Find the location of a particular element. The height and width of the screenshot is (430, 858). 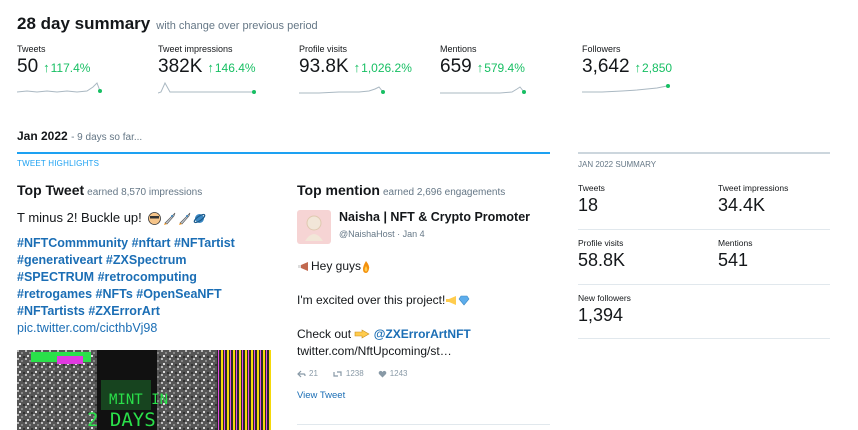

sparkline-tweets is located at coordinates (59, 87).